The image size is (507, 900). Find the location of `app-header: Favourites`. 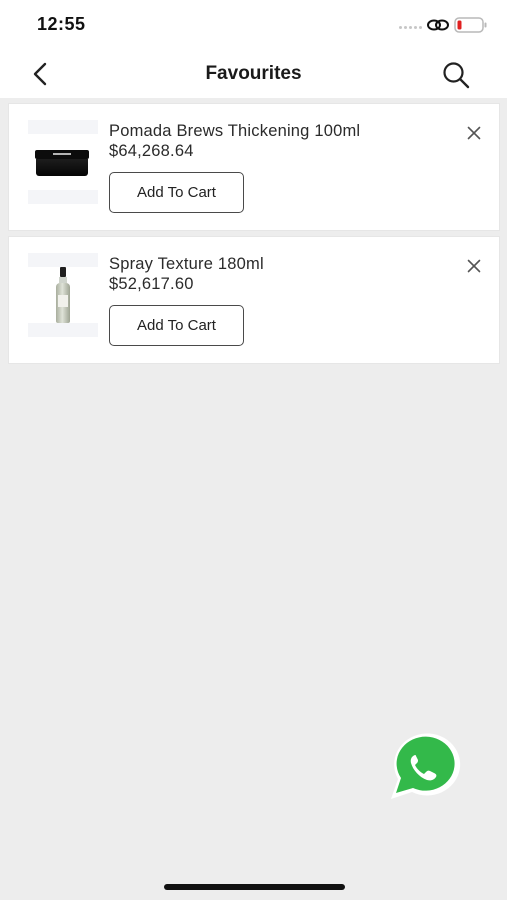

app-header: Favourites is located at coordinates (253, 74).